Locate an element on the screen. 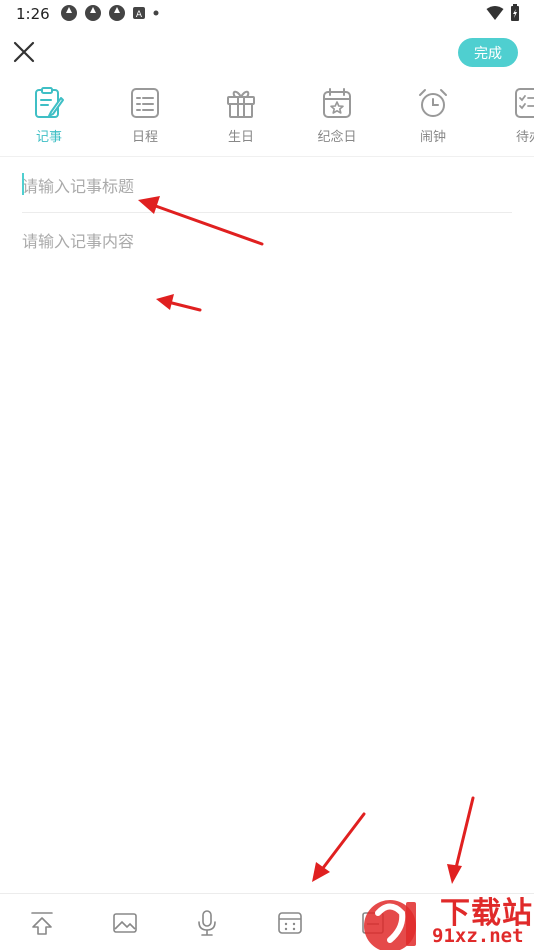  dot-icon is located at coordinates (156, 13).